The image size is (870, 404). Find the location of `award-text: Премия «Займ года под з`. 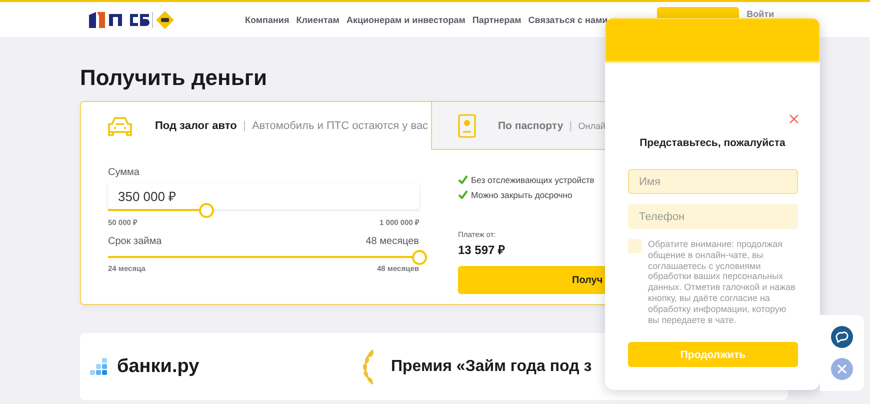

award-text: Премия «Займ года под з is located at coordinates (491, 367).